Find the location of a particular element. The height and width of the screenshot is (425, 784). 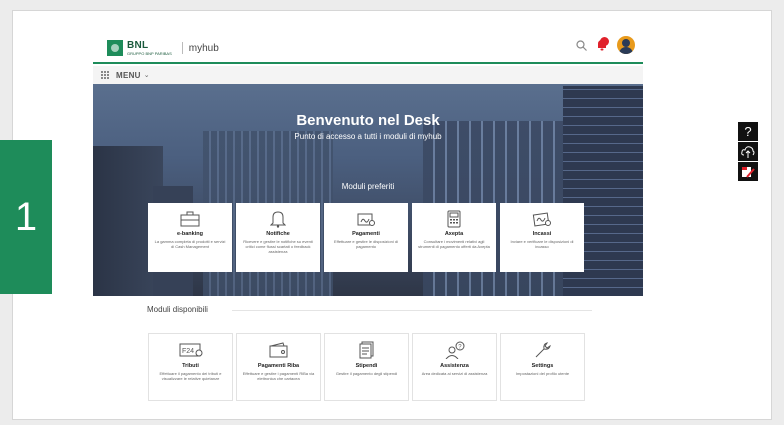

edit-note-icon is located at coordinates (748, 171).